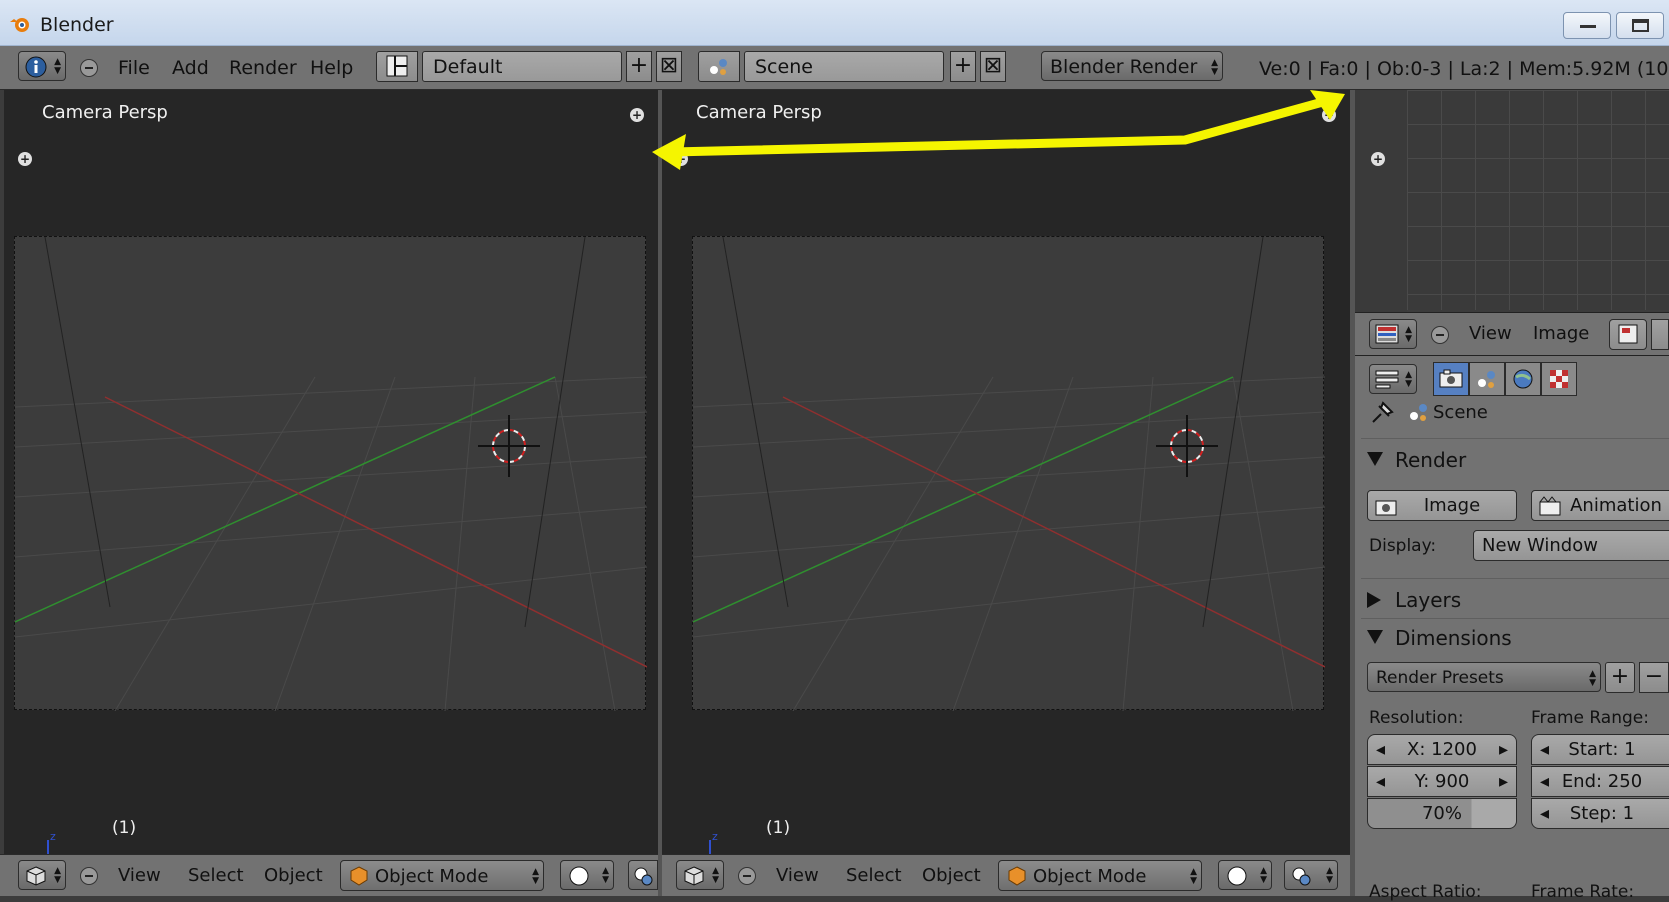 The height and width of the screenshot is (902, 1669). I want to click on res-pct-value: 70%, so click(1441, 813).